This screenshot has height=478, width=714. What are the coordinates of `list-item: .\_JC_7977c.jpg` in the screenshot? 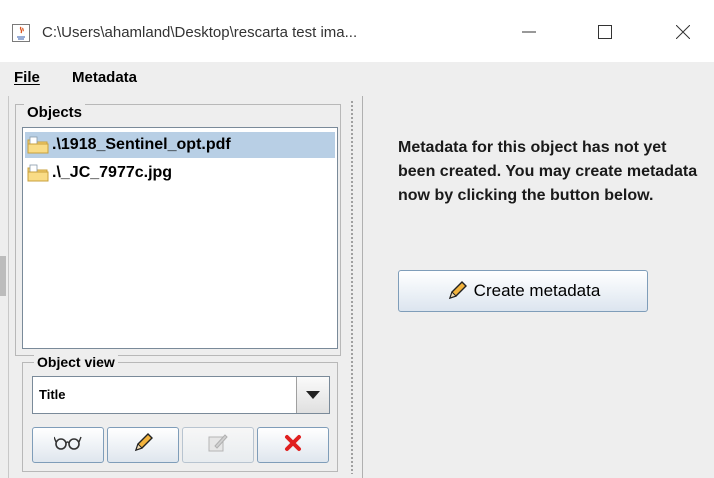 It's located at (180, 173).